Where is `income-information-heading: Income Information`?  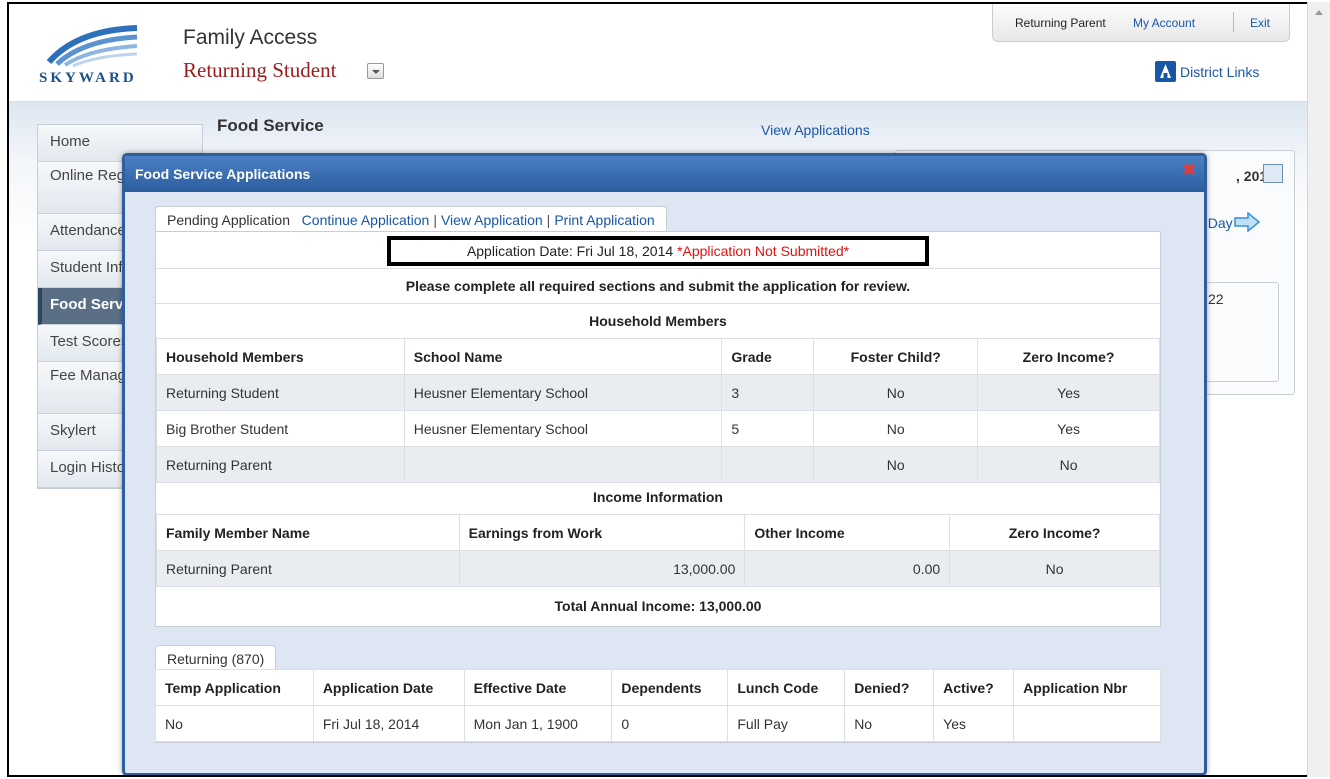
income-information-heading: Income Information is located at coordinates (658, 497).